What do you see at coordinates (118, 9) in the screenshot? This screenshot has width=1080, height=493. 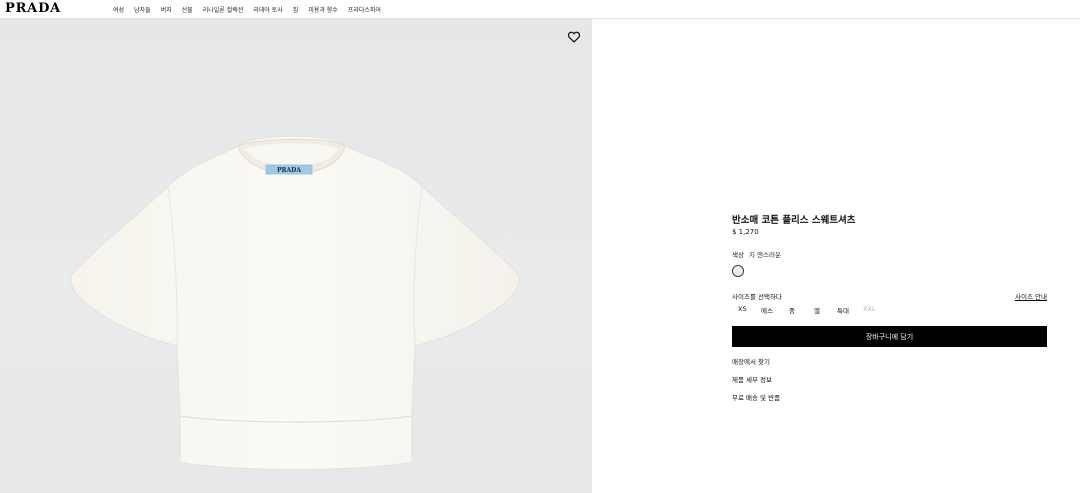 I see `nav-item-women: 여성` at bounding box center [118, 9].